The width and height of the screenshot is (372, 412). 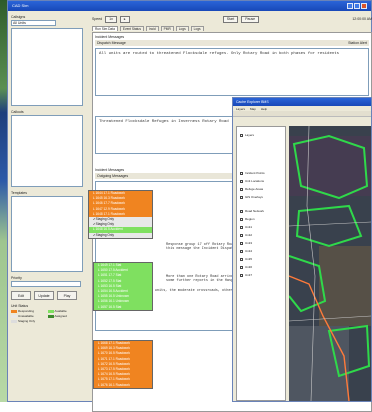 I want to click on station-alert-label: Station Alert, so click(x=357, y=43).